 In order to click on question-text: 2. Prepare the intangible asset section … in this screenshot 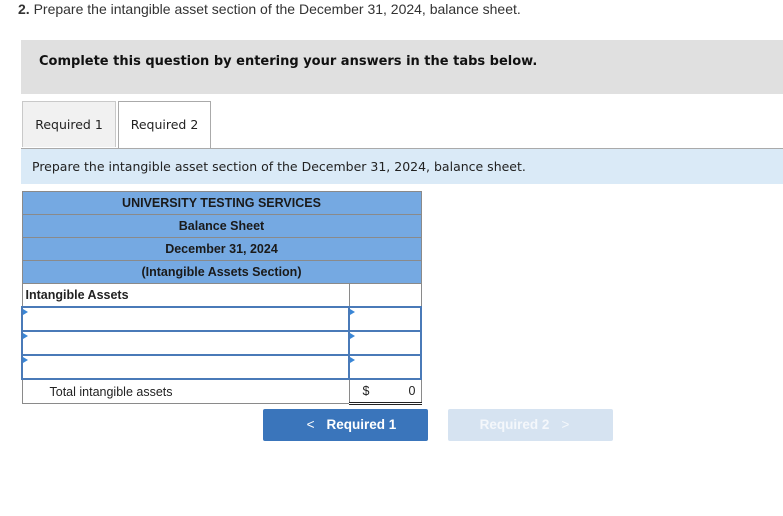, I will do `click(269, 9)`.